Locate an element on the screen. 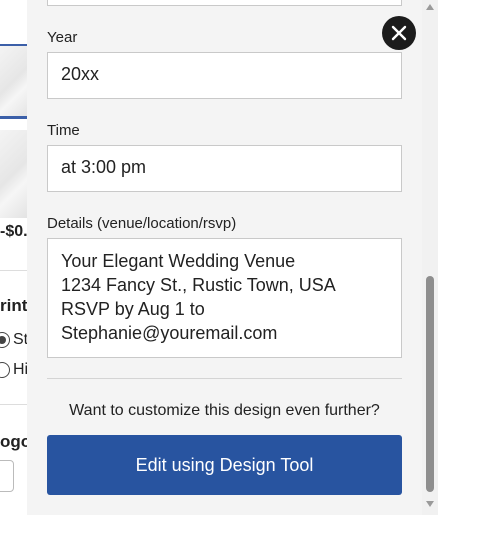 Image resolution: width=480 pixels, height=553 pixels. year-label: Year is located at coordinates (62, 37).